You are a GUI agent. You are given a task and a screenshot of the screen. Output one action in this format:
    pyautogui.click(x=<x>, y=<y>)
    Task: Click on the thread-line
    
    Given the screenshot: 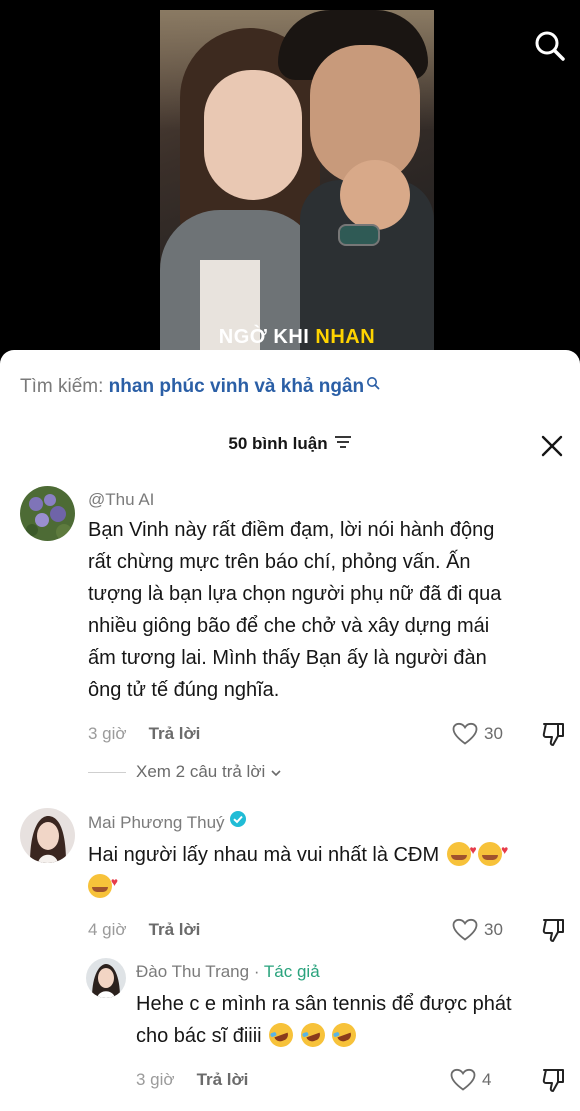 What is the action you would take?
    pyautogui.click(x=107, y=773)
    